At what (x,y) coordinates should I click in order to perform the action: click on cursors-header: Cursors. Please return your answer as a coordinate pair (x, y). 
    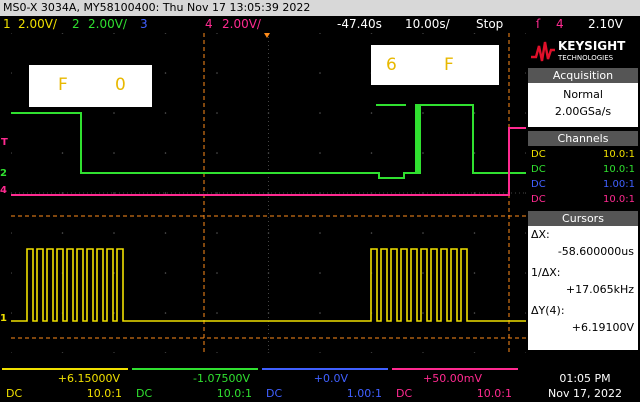
    Looking at the image, I should click on (583, 218).